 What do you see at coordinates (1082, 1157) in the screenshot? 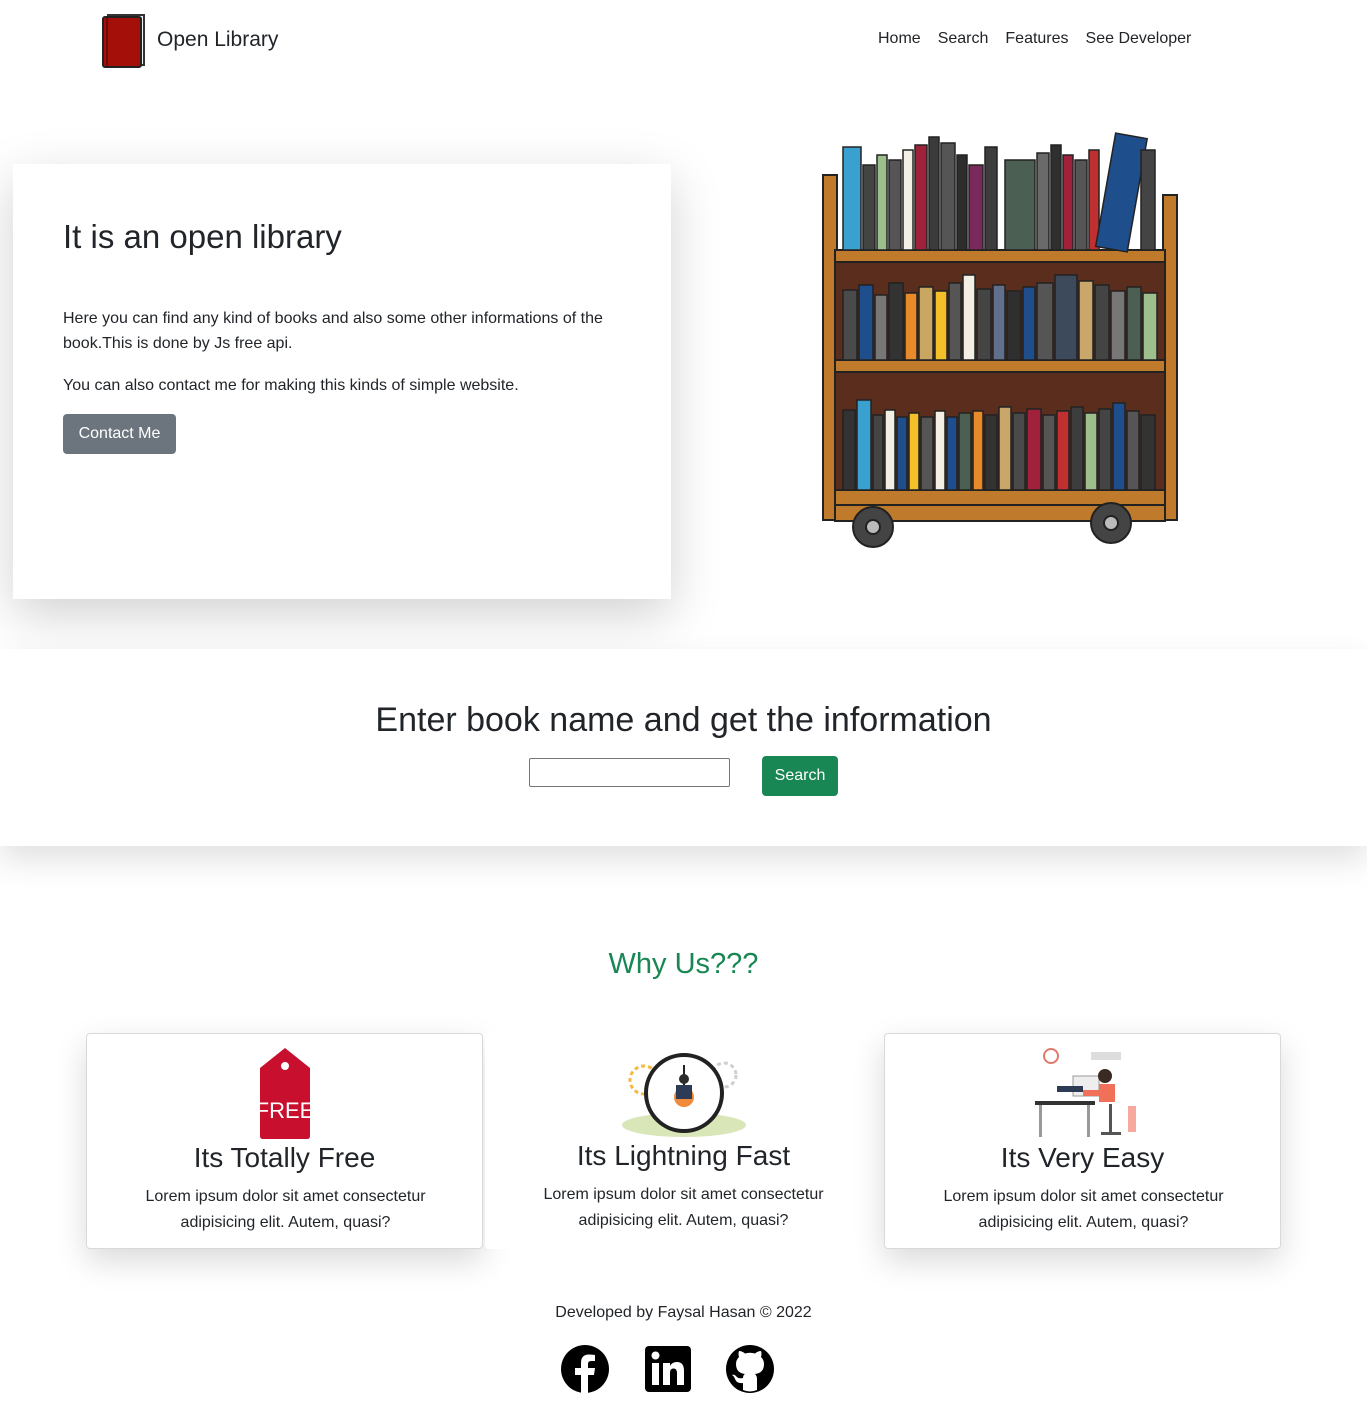
I see `feature-title: Its Very Easy` at bounding box center [1082, 1157].